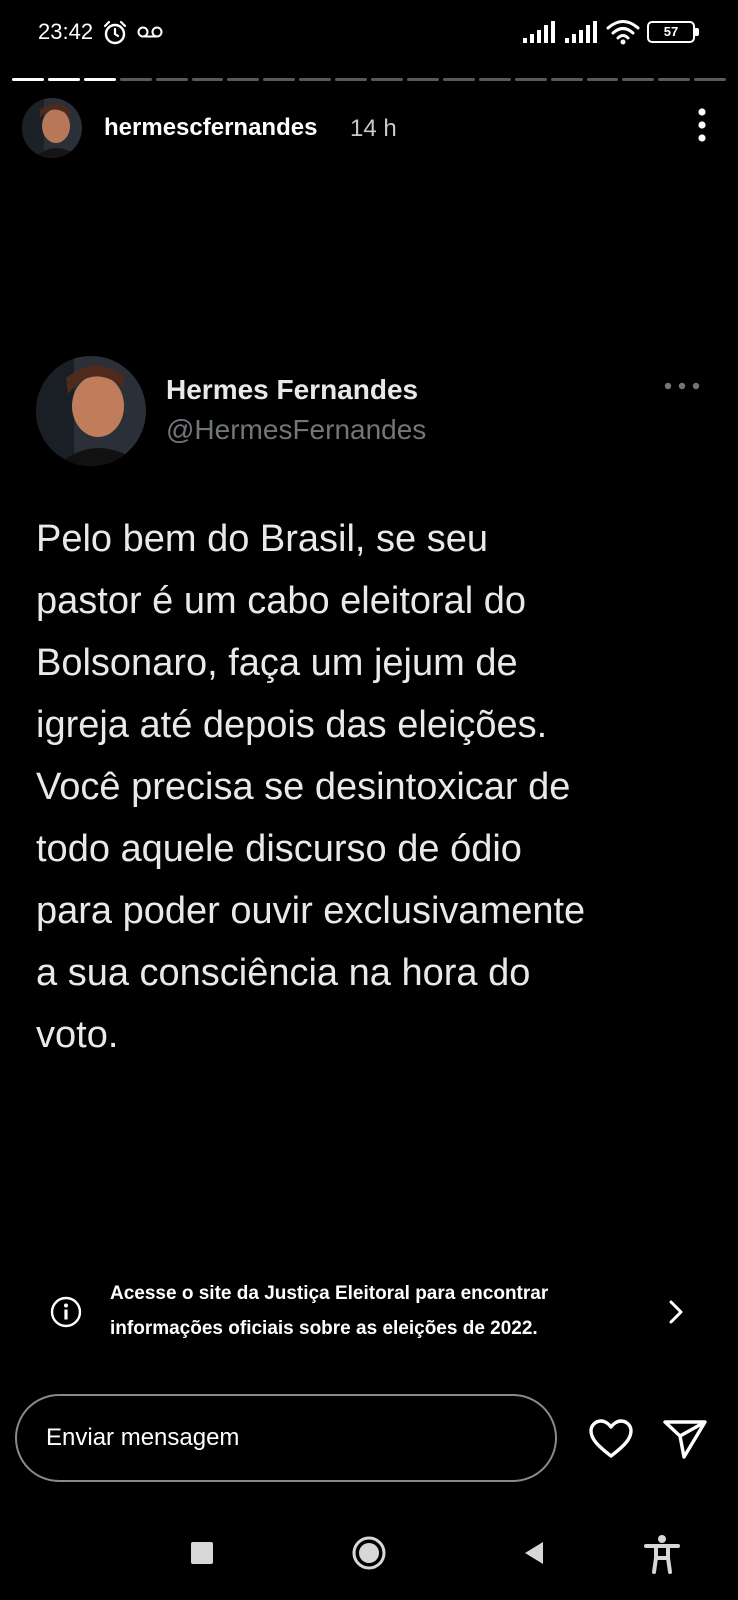 Image resolution: width=738 pixels, height=1600 pixels. I want to click on battery-icon: 57, so click(673, 32).